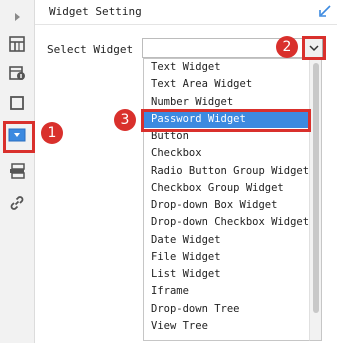 The width and height of the screenshot is (337, 343). I want to click on list-item: Date Widget, so click(226, 240).